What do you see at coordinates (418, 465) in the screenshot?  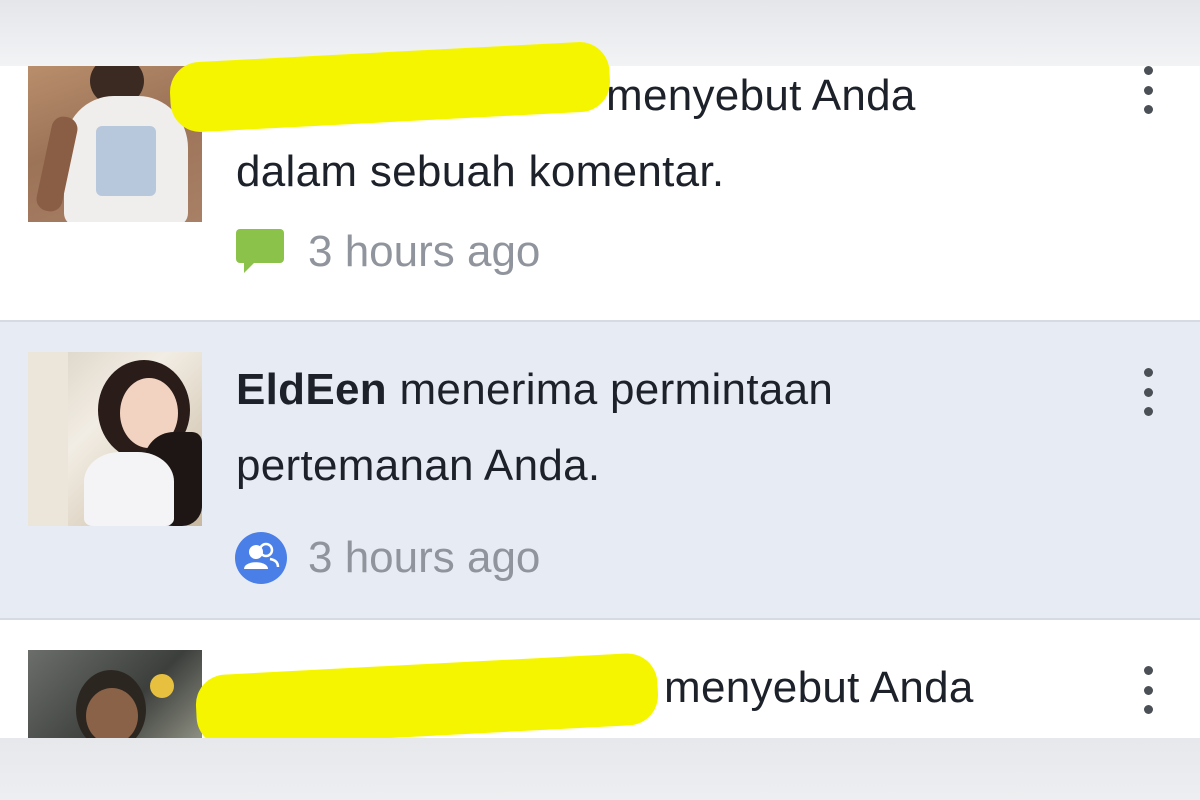 I see `notification-message-line2: pertemanan Anda.` at bounding box center [418, 465].